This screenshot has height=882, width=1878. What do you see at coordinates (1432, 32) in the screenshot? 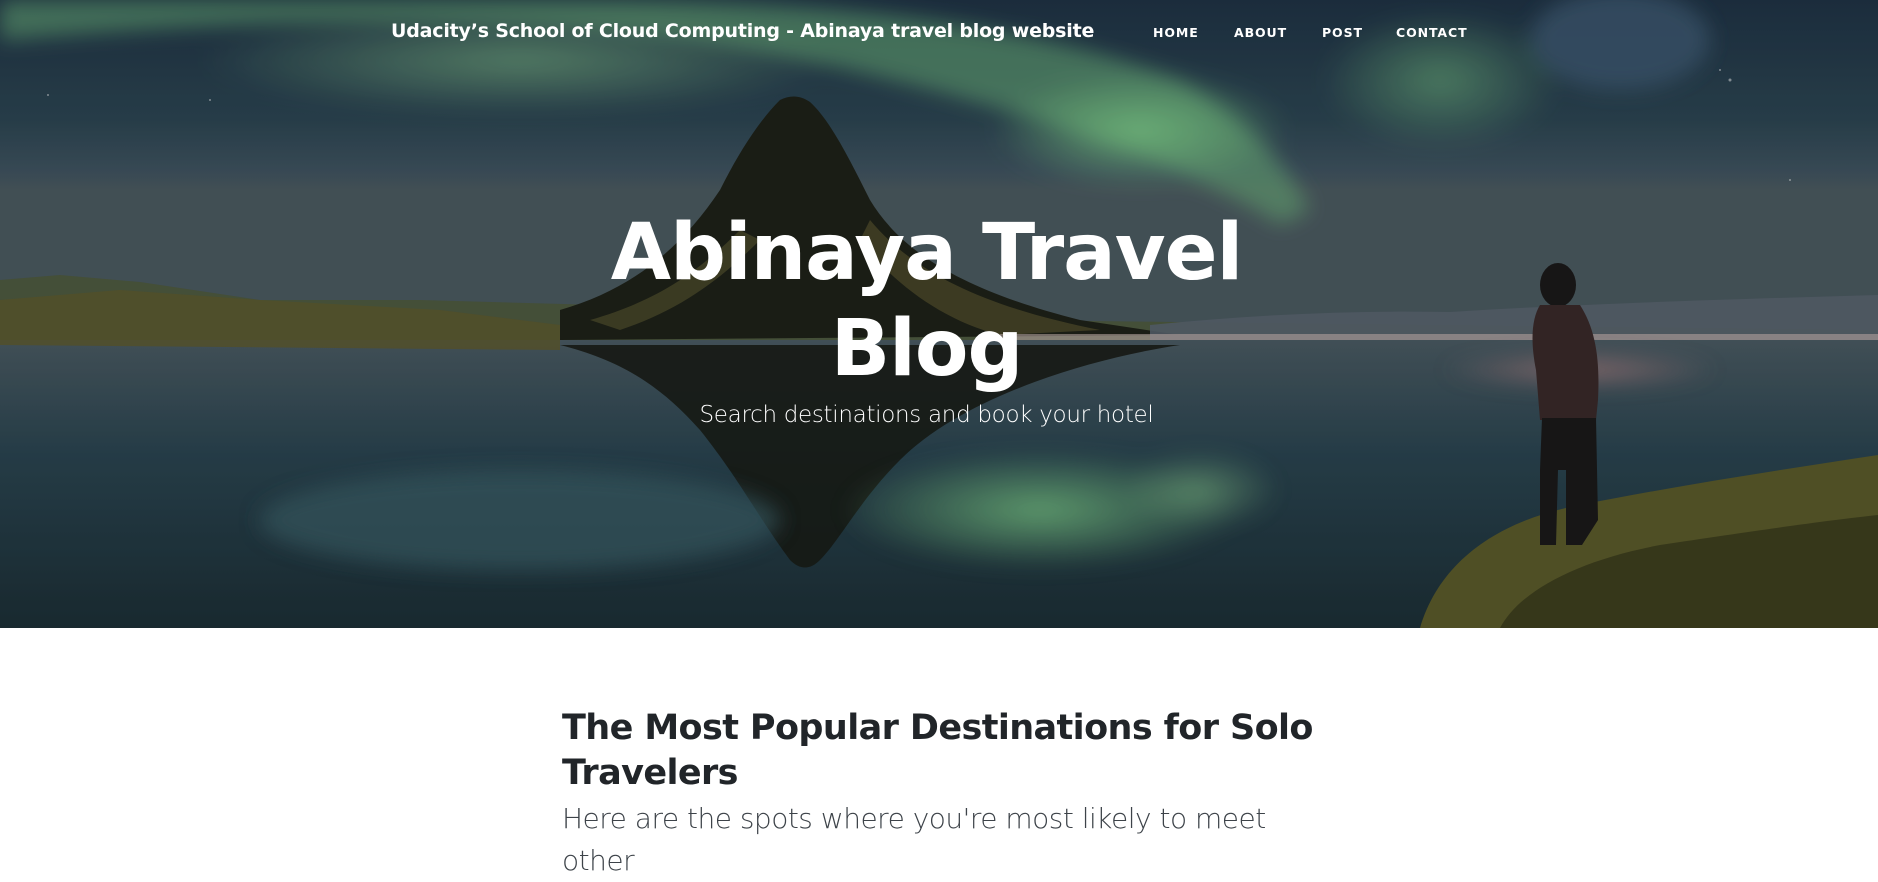
I see `nav-link-contact: CONTACT` at bounding box center [1432, 32].